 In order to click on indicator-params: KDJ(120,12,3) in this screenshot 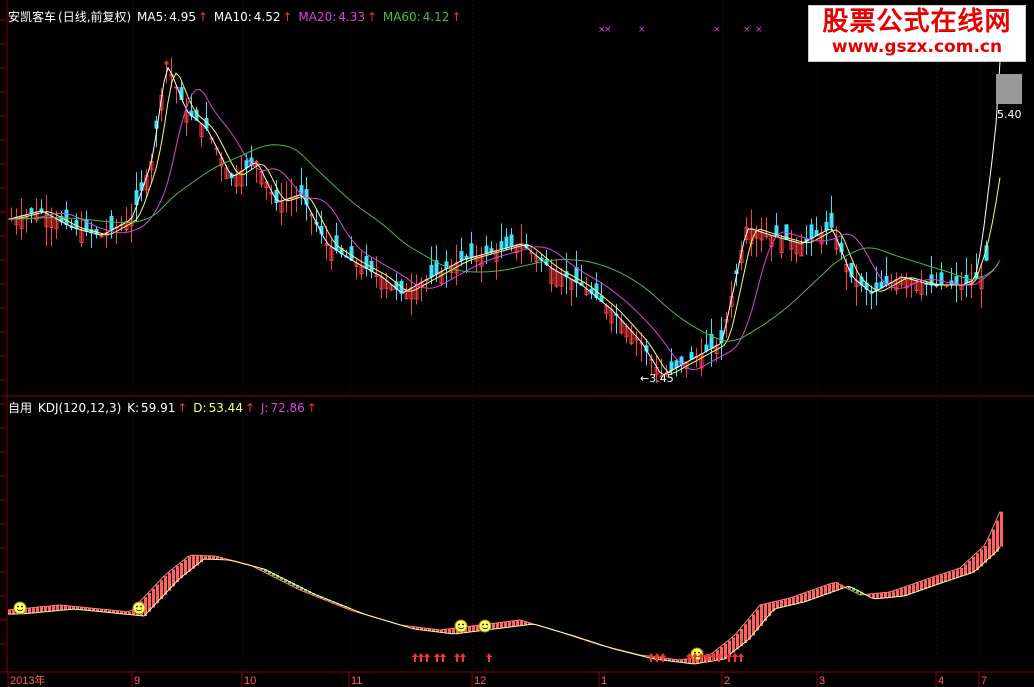, I will do `click(79, 408)`.